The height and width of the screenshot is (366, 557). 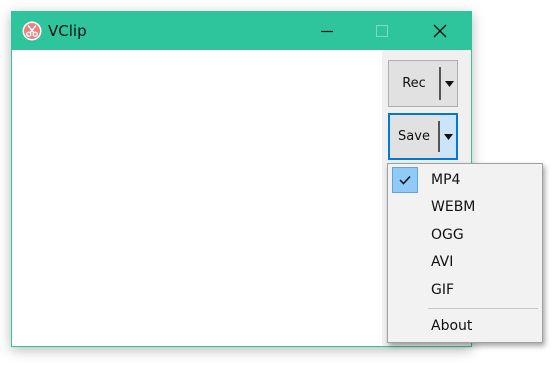 I want to click on rec-split-button: Rec, so click(x=423, y=83).